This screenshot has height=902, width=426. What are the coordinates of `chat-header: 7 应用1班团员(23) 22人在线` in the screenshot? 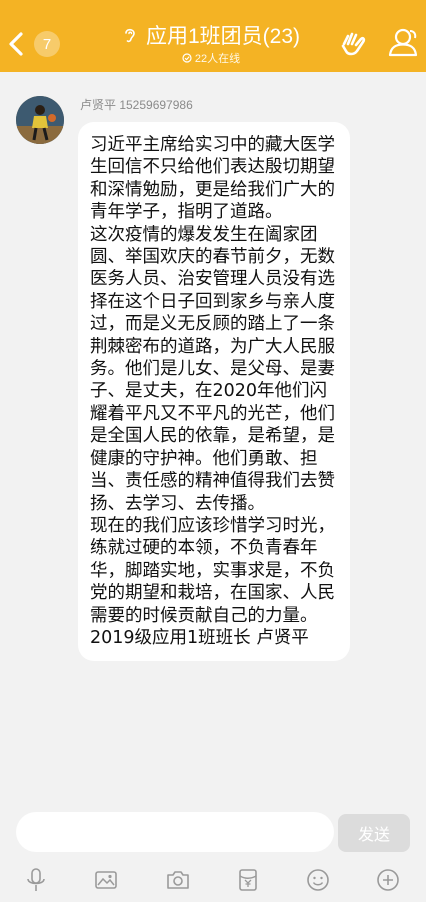 It's located at (213, 36).